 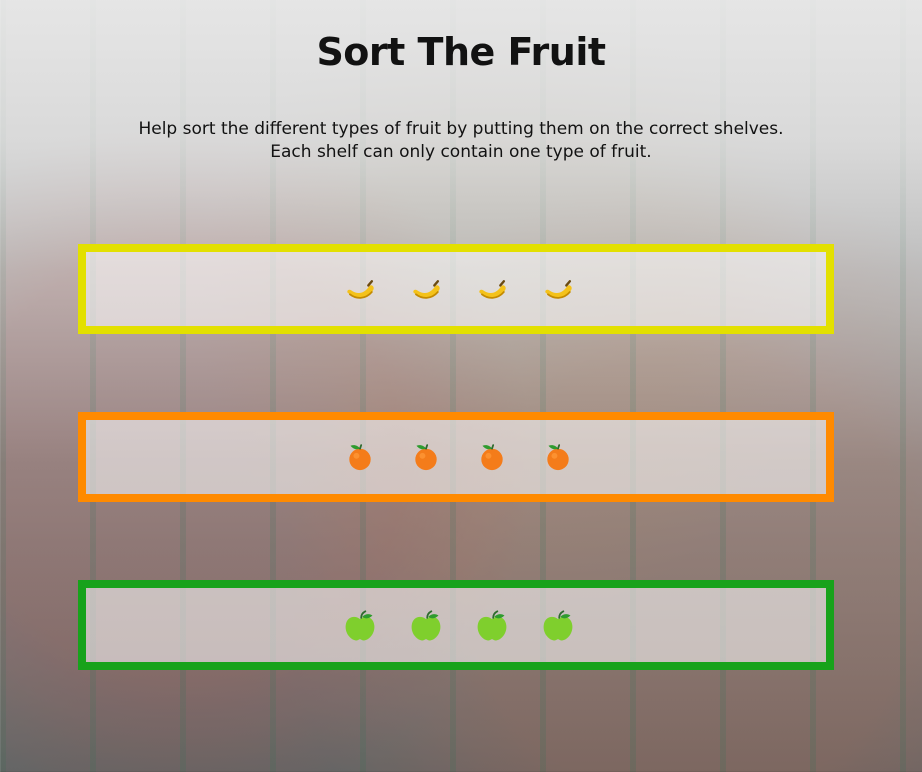 I want to click on shelf-orange-items, so click(x=456, y=457).